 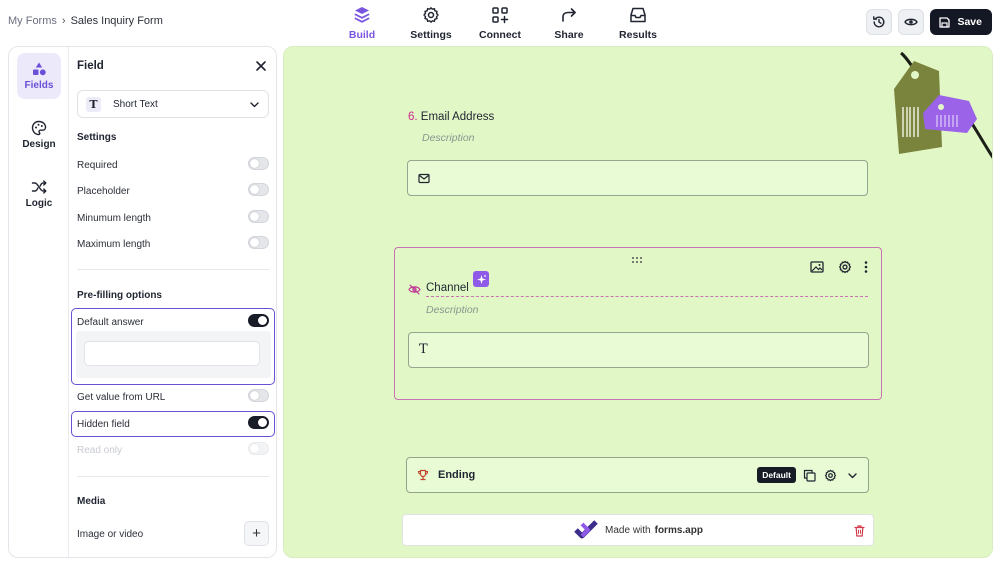 I want to click on setting-required: Required, so click(x=173, y=165).